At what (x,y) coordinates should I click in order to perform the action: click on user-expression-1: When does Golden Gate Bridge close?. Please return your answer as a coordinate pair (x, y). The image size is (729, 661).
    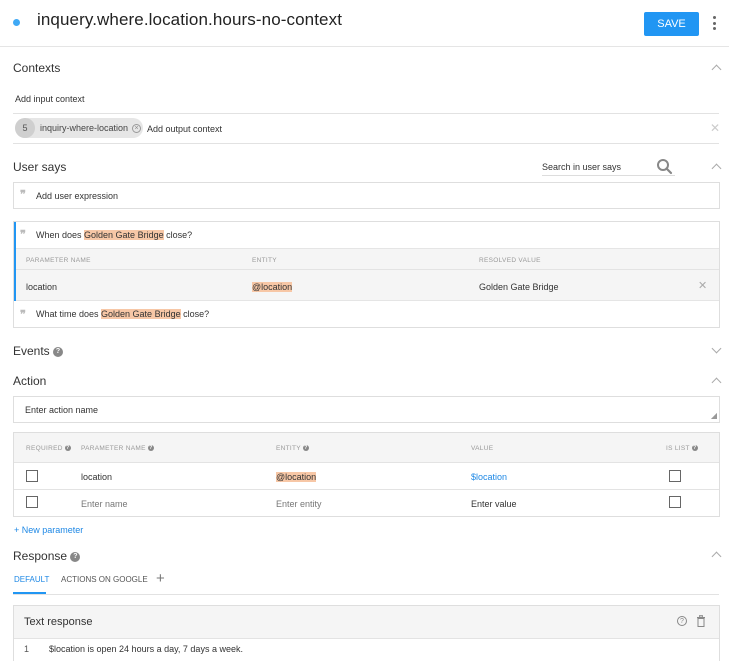
    Looking at the image, I should click on (114, 235).